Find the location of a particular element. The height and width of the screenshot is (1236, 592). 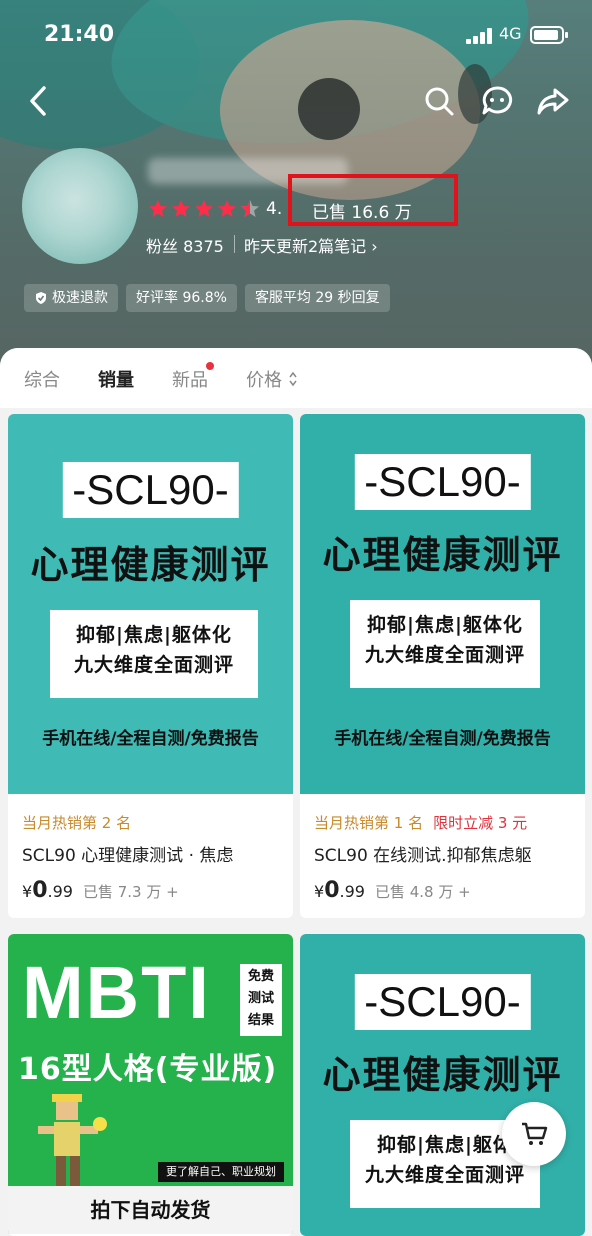

half-star-icon is located at coordinates (250, 208).